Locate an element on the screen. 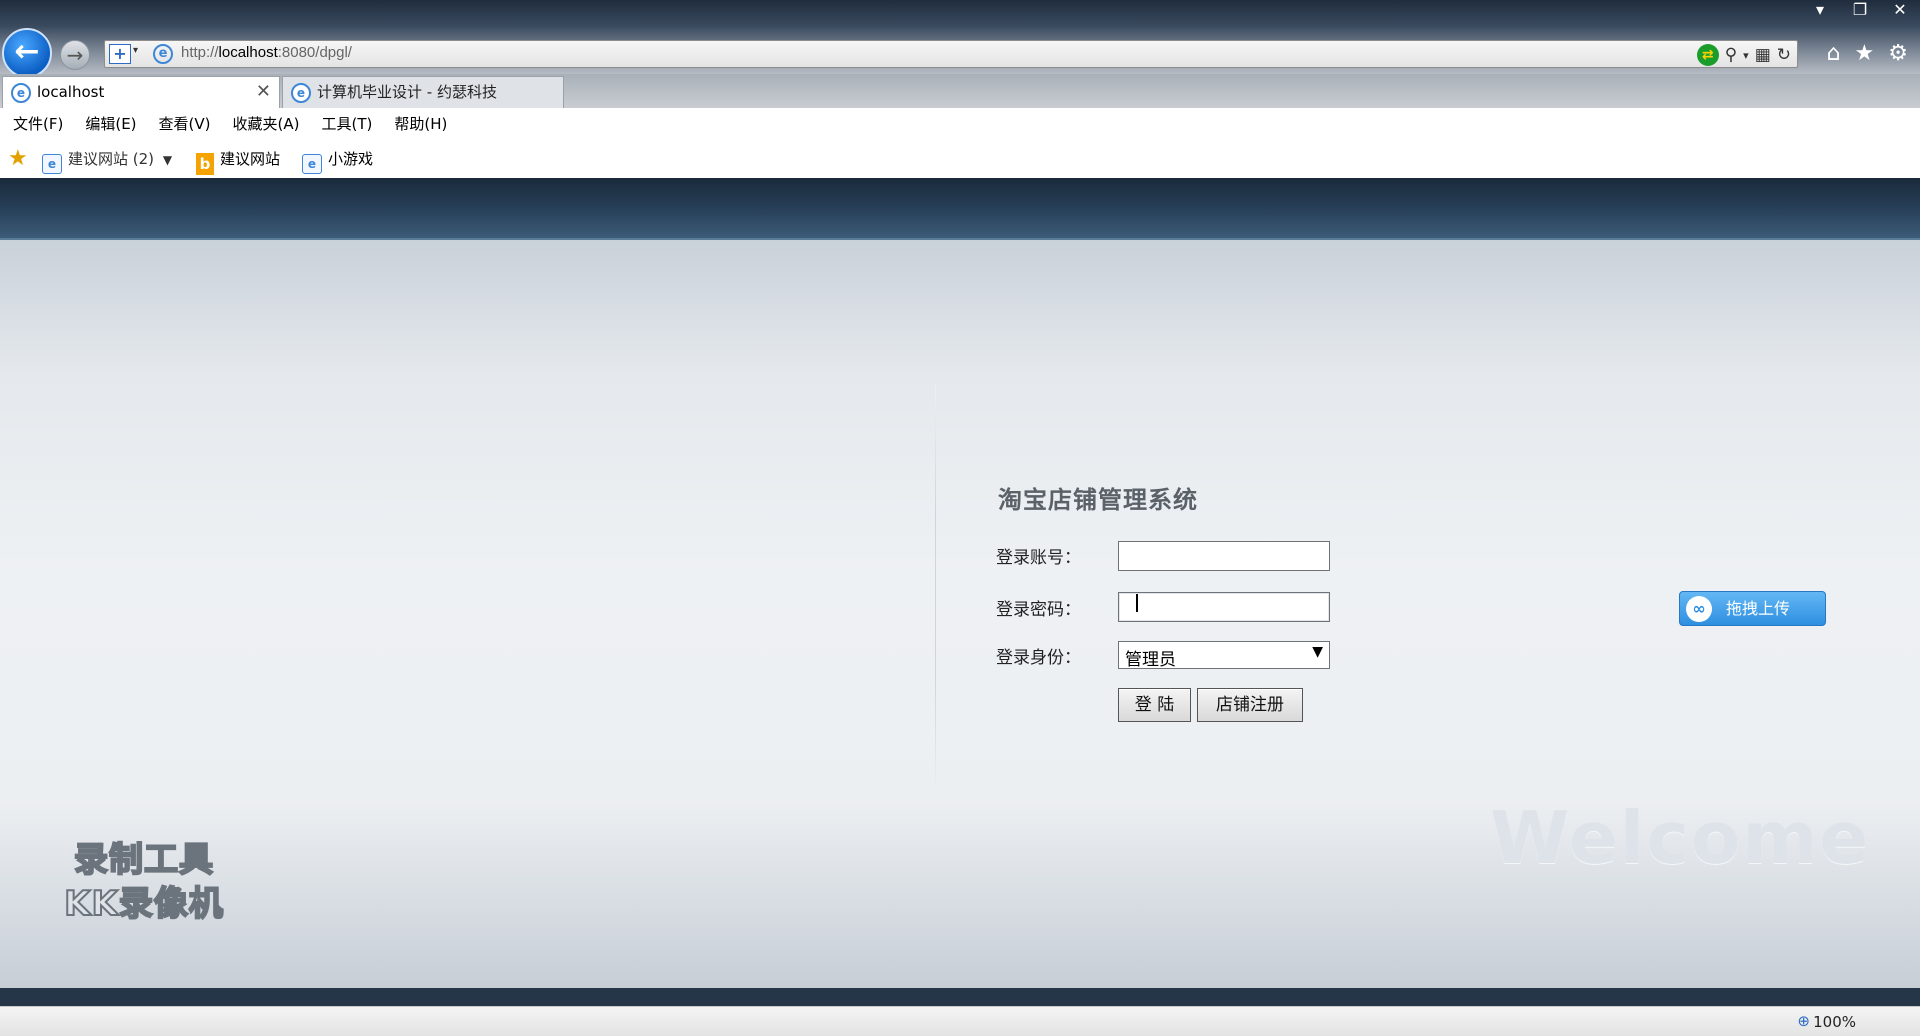 This screenshot has width=1920, height=1036. text-cursor is located at coordinates (1137, 603).